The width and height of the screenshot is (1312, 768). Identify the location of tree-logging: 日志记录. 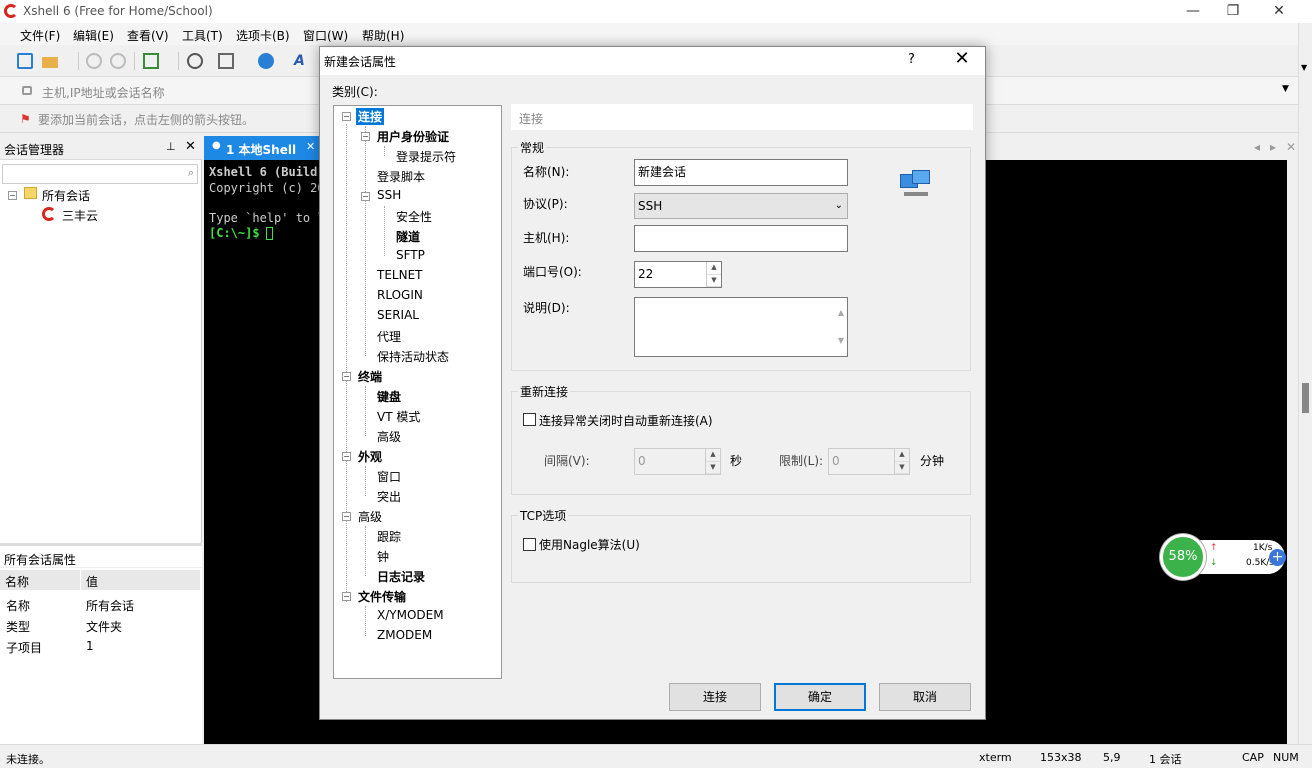
(401, 576).